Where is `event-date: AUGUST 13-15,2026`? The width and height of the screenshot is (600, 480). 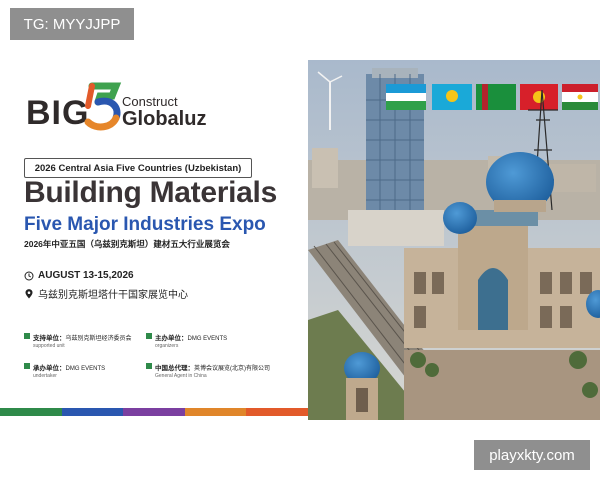 event-date: AUGUST 13-15,2026 is located at coordinates (79, 275).